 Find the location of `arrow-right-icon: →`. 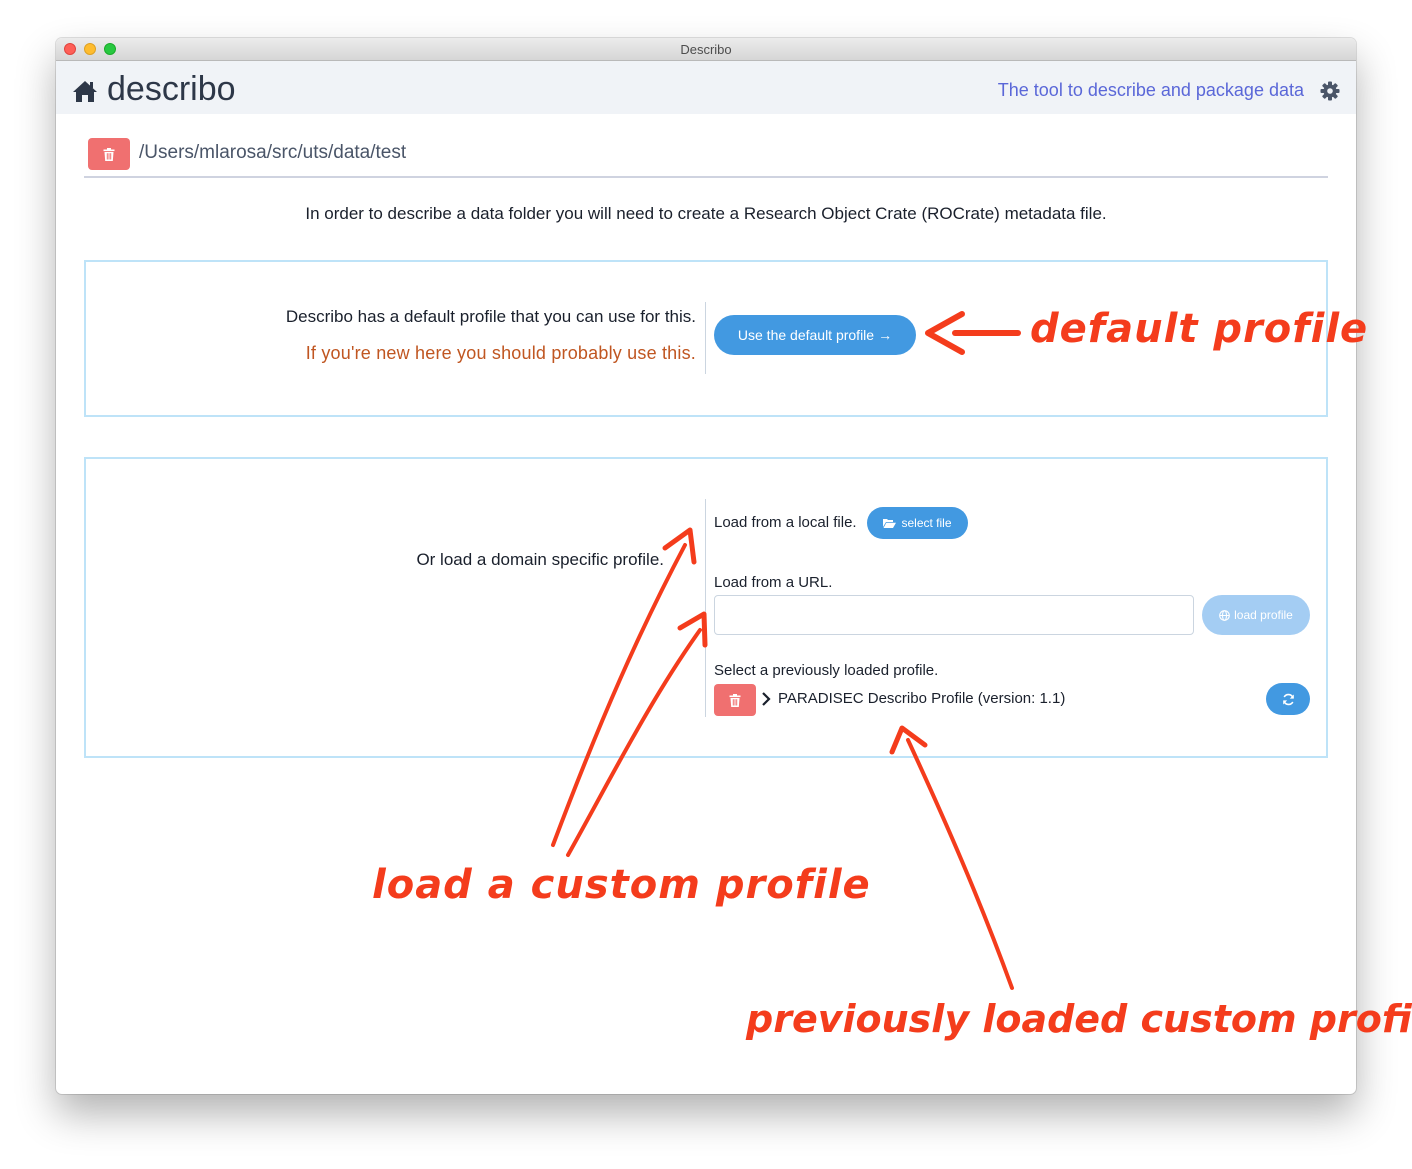

arrow-right-icon: → is located at coordinates (885, 335).